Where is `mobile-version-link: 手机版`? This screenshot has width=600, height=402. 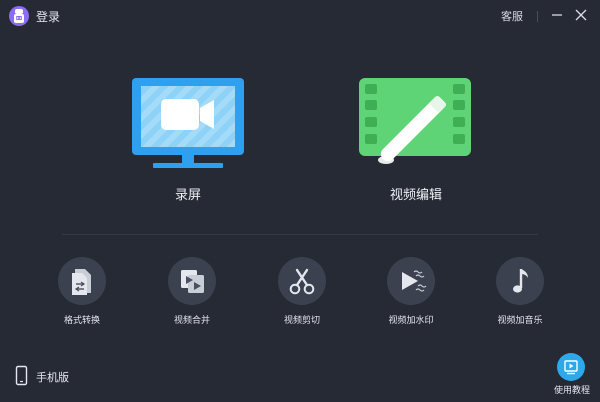
mobile-version-link: 手机版 is located at coordinates (44, 376).